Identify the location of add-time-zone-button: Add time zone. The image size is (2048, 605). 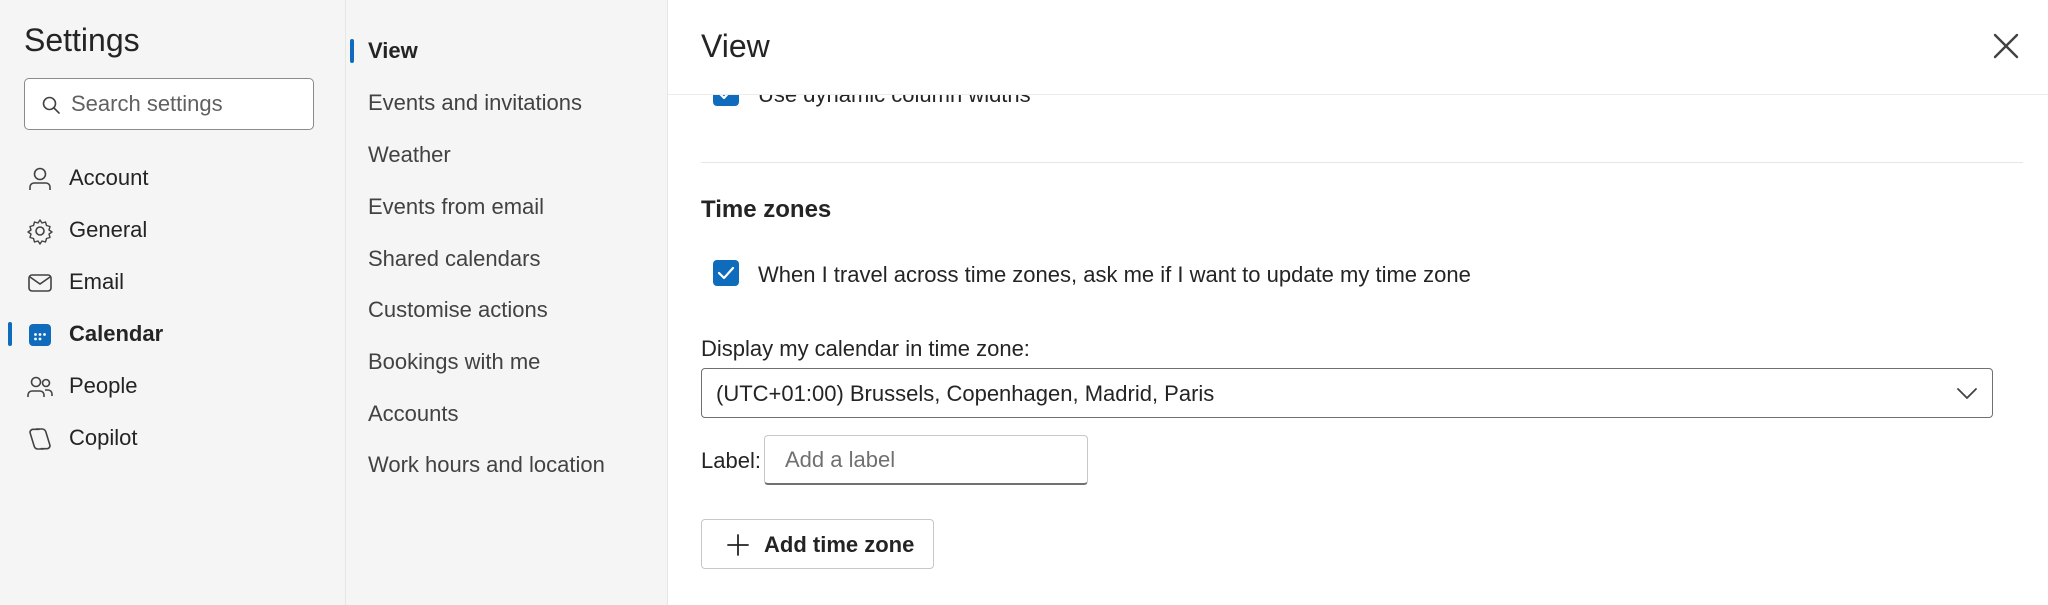
(817, 544).